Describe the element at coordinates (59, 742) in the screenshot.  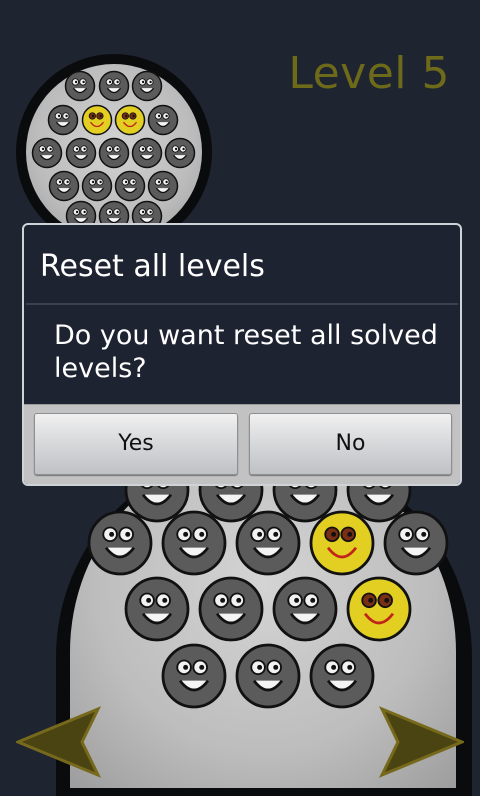
I see `previous-level-arrow-icon` at that location.